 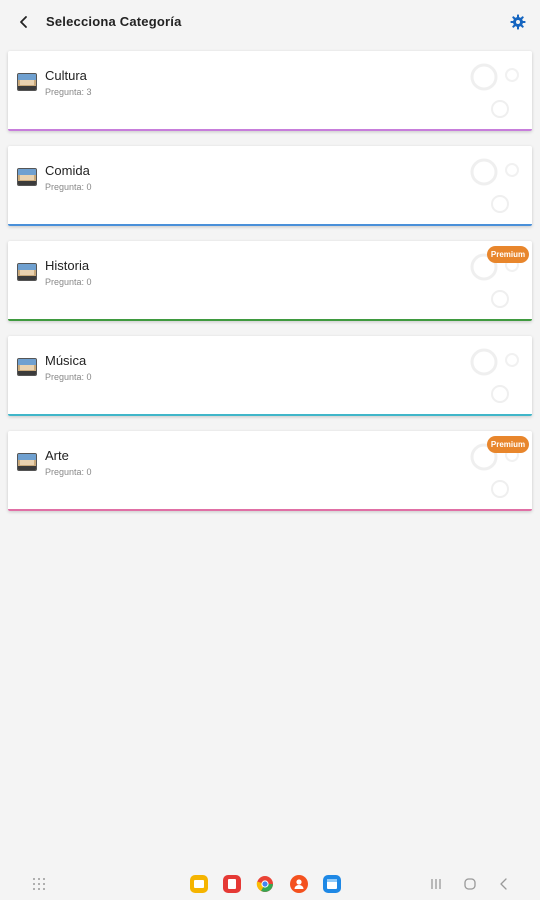 What do you see at coordinates (270, 376) in the screenshot?
I see `category-card-musica: Música Pregunta: 0` at bounding box center [270, 376].